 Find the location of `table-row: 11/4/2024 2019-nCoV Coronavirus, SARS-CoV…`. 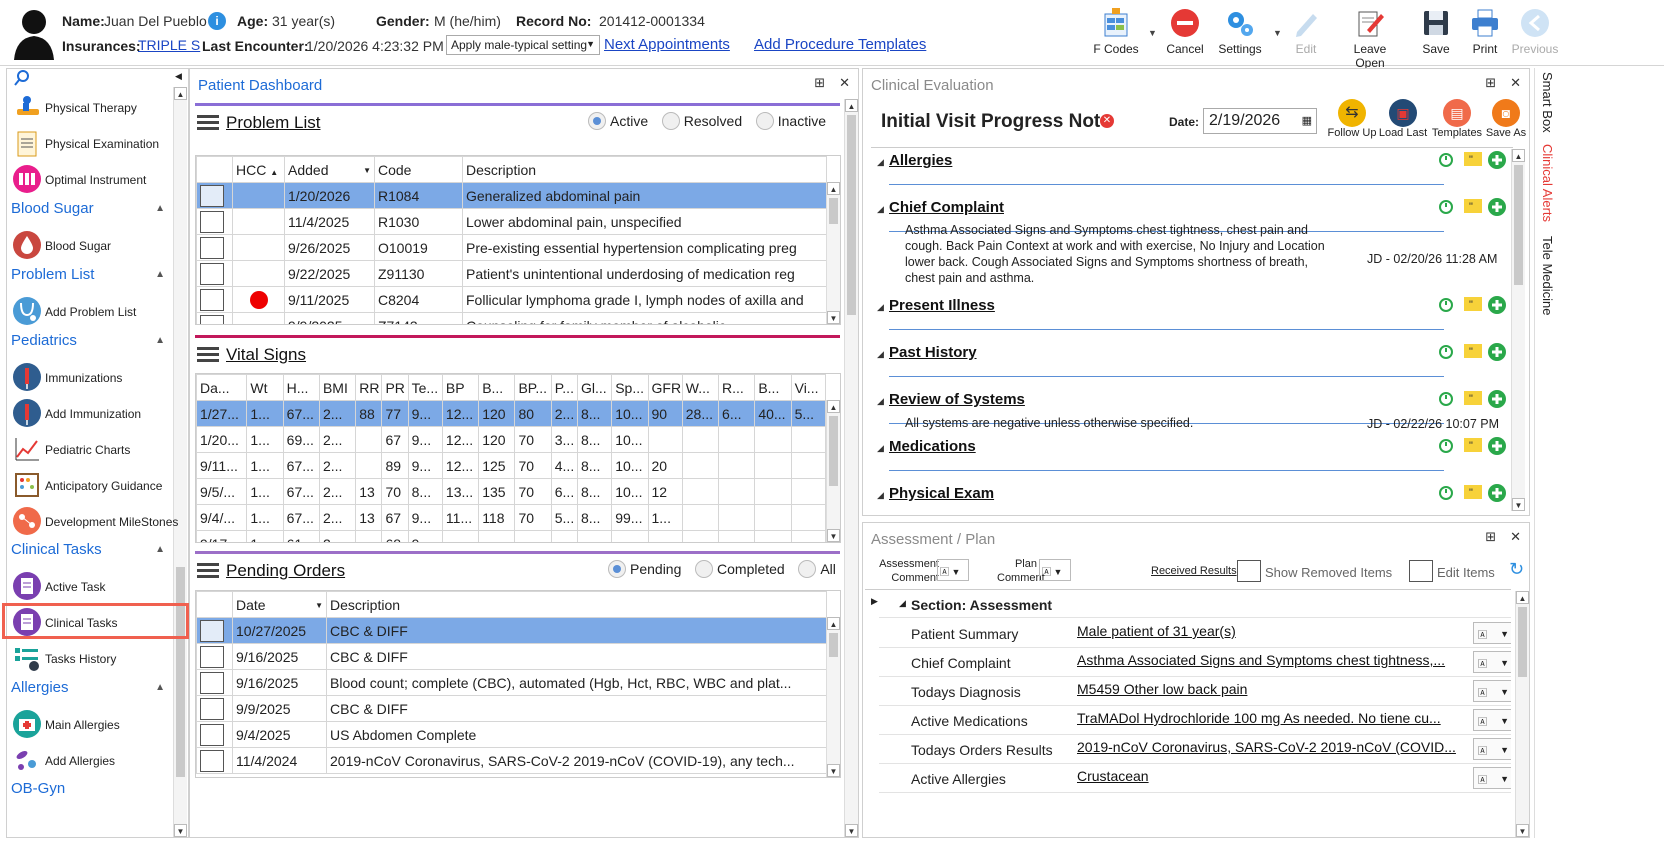

table-row: 11/4/2024 2019-nCoV Coronavirus, SARS-CoV… is located at coordinates (511, 760).